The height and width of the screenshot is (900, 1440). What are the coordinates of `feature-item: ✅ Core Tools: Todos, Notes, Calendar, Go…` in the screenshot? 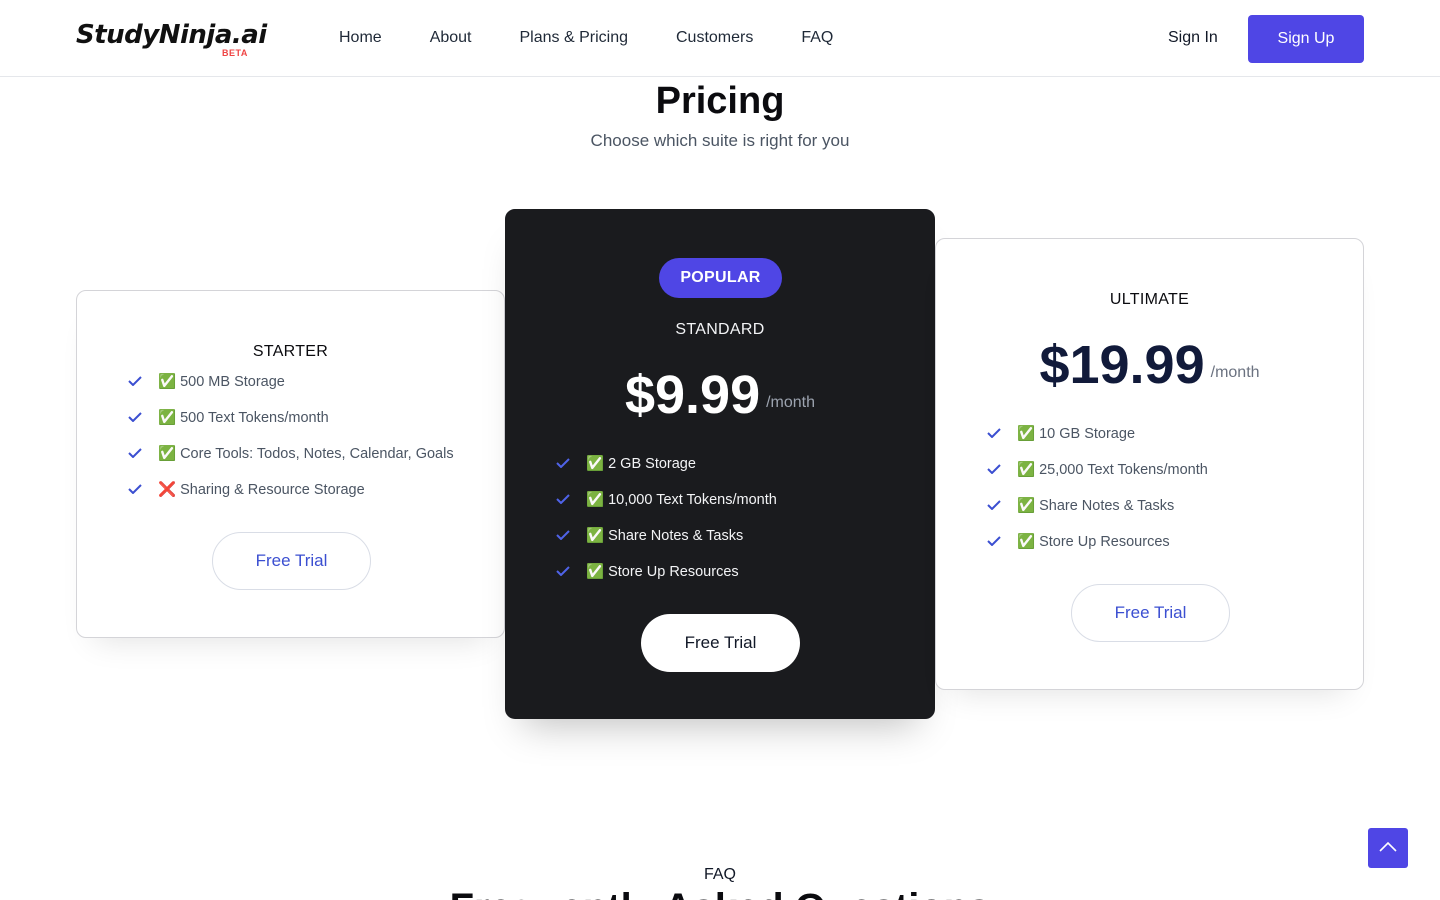 It's located at (291, 463).